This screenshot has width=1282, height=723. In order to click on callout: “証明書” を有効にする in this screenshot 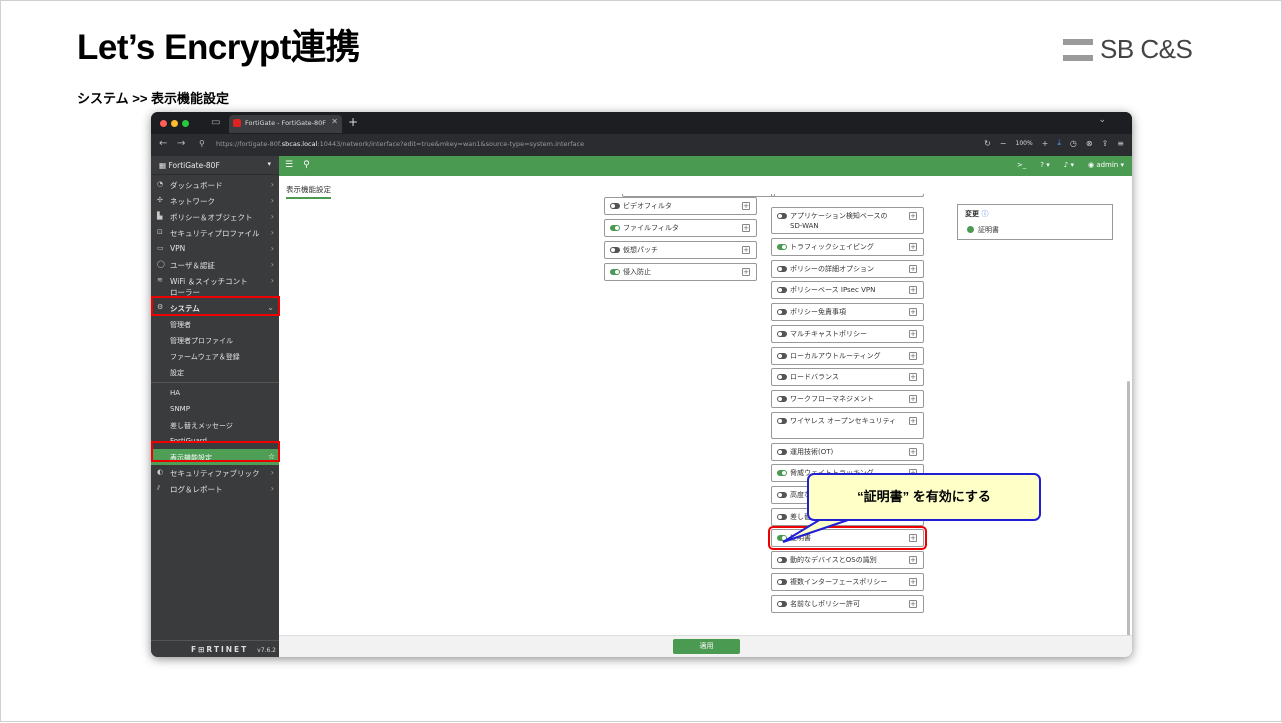, I will do `click(924, 497)`.